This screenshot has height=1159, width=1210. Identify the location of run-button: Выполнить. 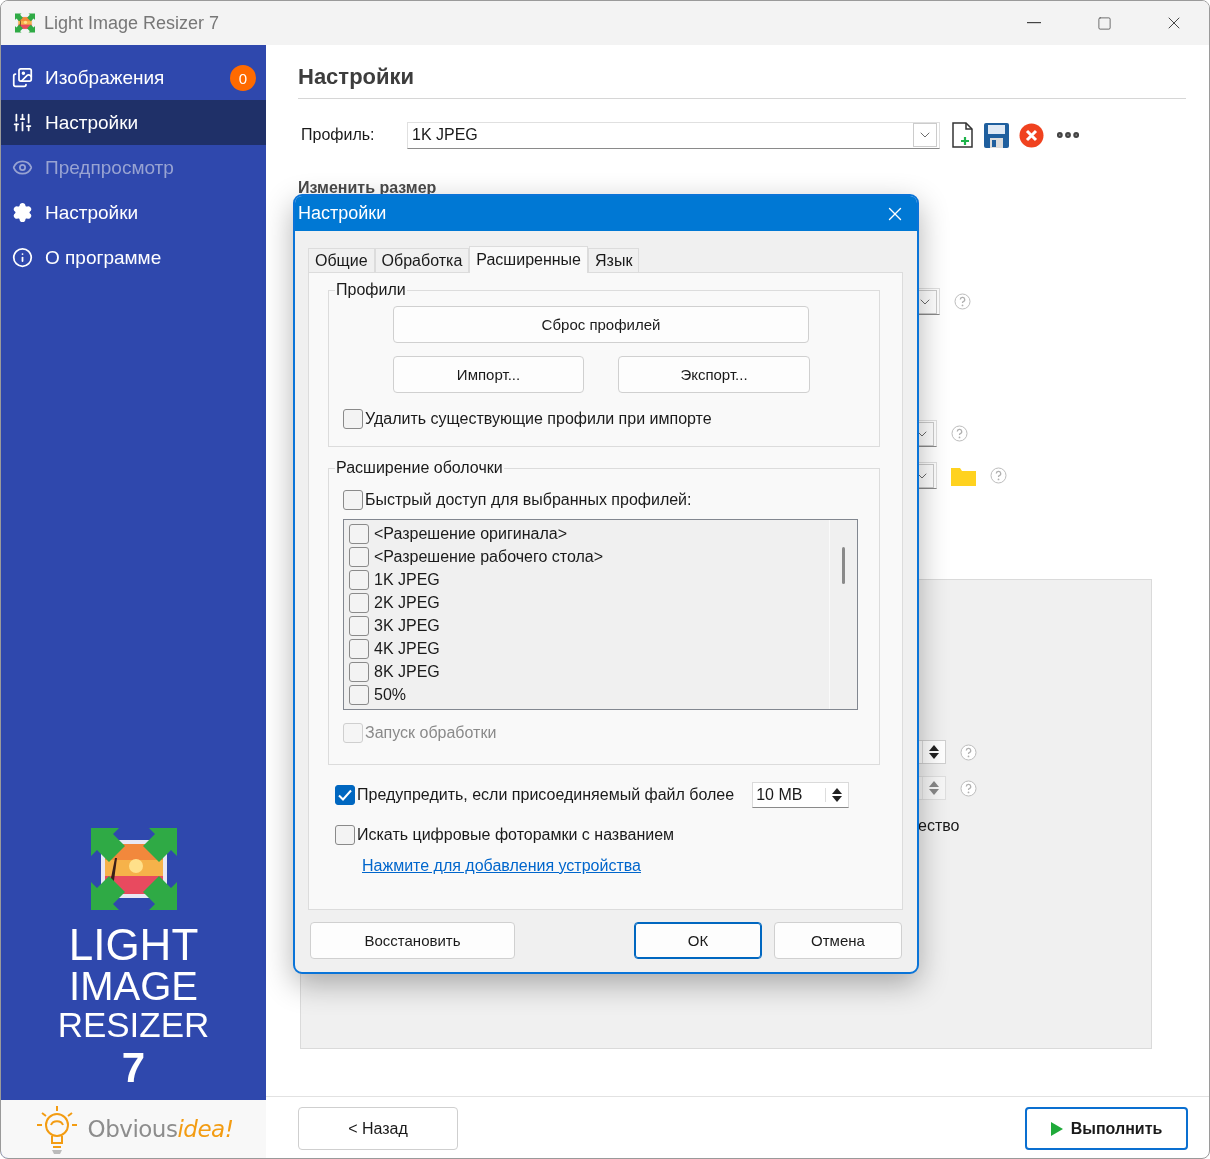
(1106, 1128).